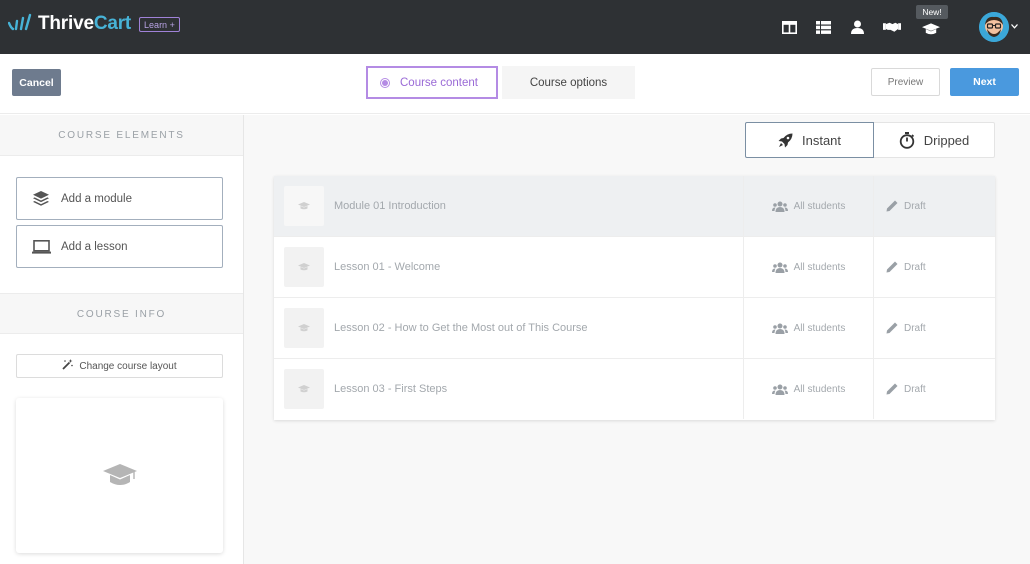  I want to click on item-title-cell: Lesson 01 - Welcome, so click(509, 267).